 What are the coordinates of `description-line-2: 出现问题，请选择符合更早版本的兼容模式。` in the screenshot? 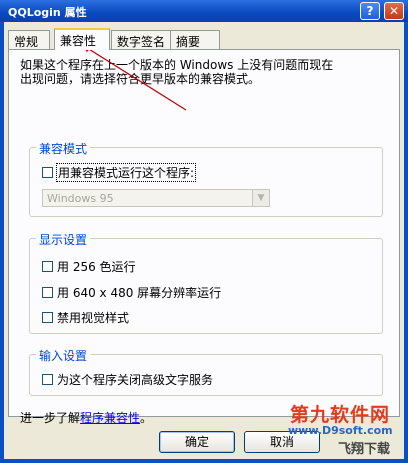 It's located at (140, 79).